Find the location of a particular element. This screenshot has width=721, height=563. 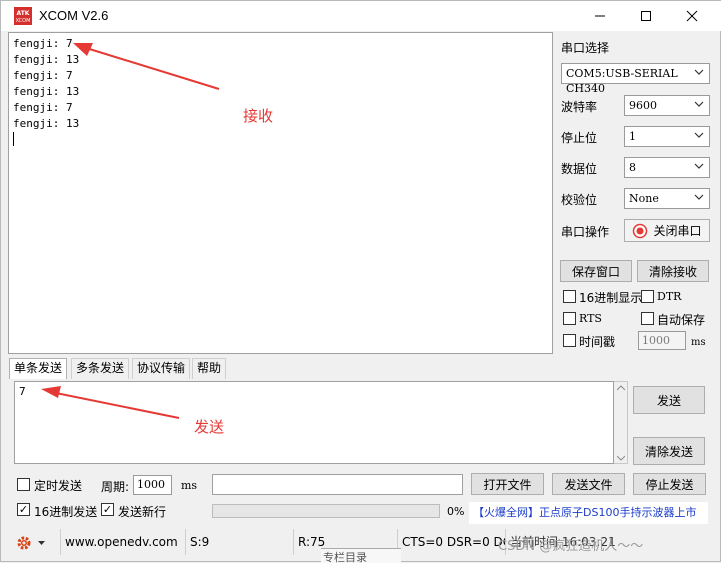

baud-select: 9600 is located at coordinates (667, 105).